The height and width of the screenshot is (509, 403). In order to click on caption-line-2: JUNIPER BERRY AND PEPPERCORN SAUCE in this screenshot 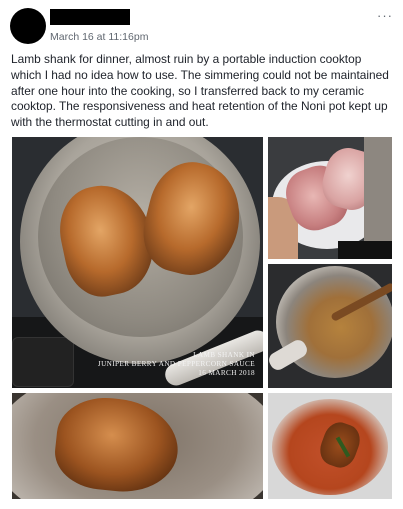, I will do `click(176, 364)`.